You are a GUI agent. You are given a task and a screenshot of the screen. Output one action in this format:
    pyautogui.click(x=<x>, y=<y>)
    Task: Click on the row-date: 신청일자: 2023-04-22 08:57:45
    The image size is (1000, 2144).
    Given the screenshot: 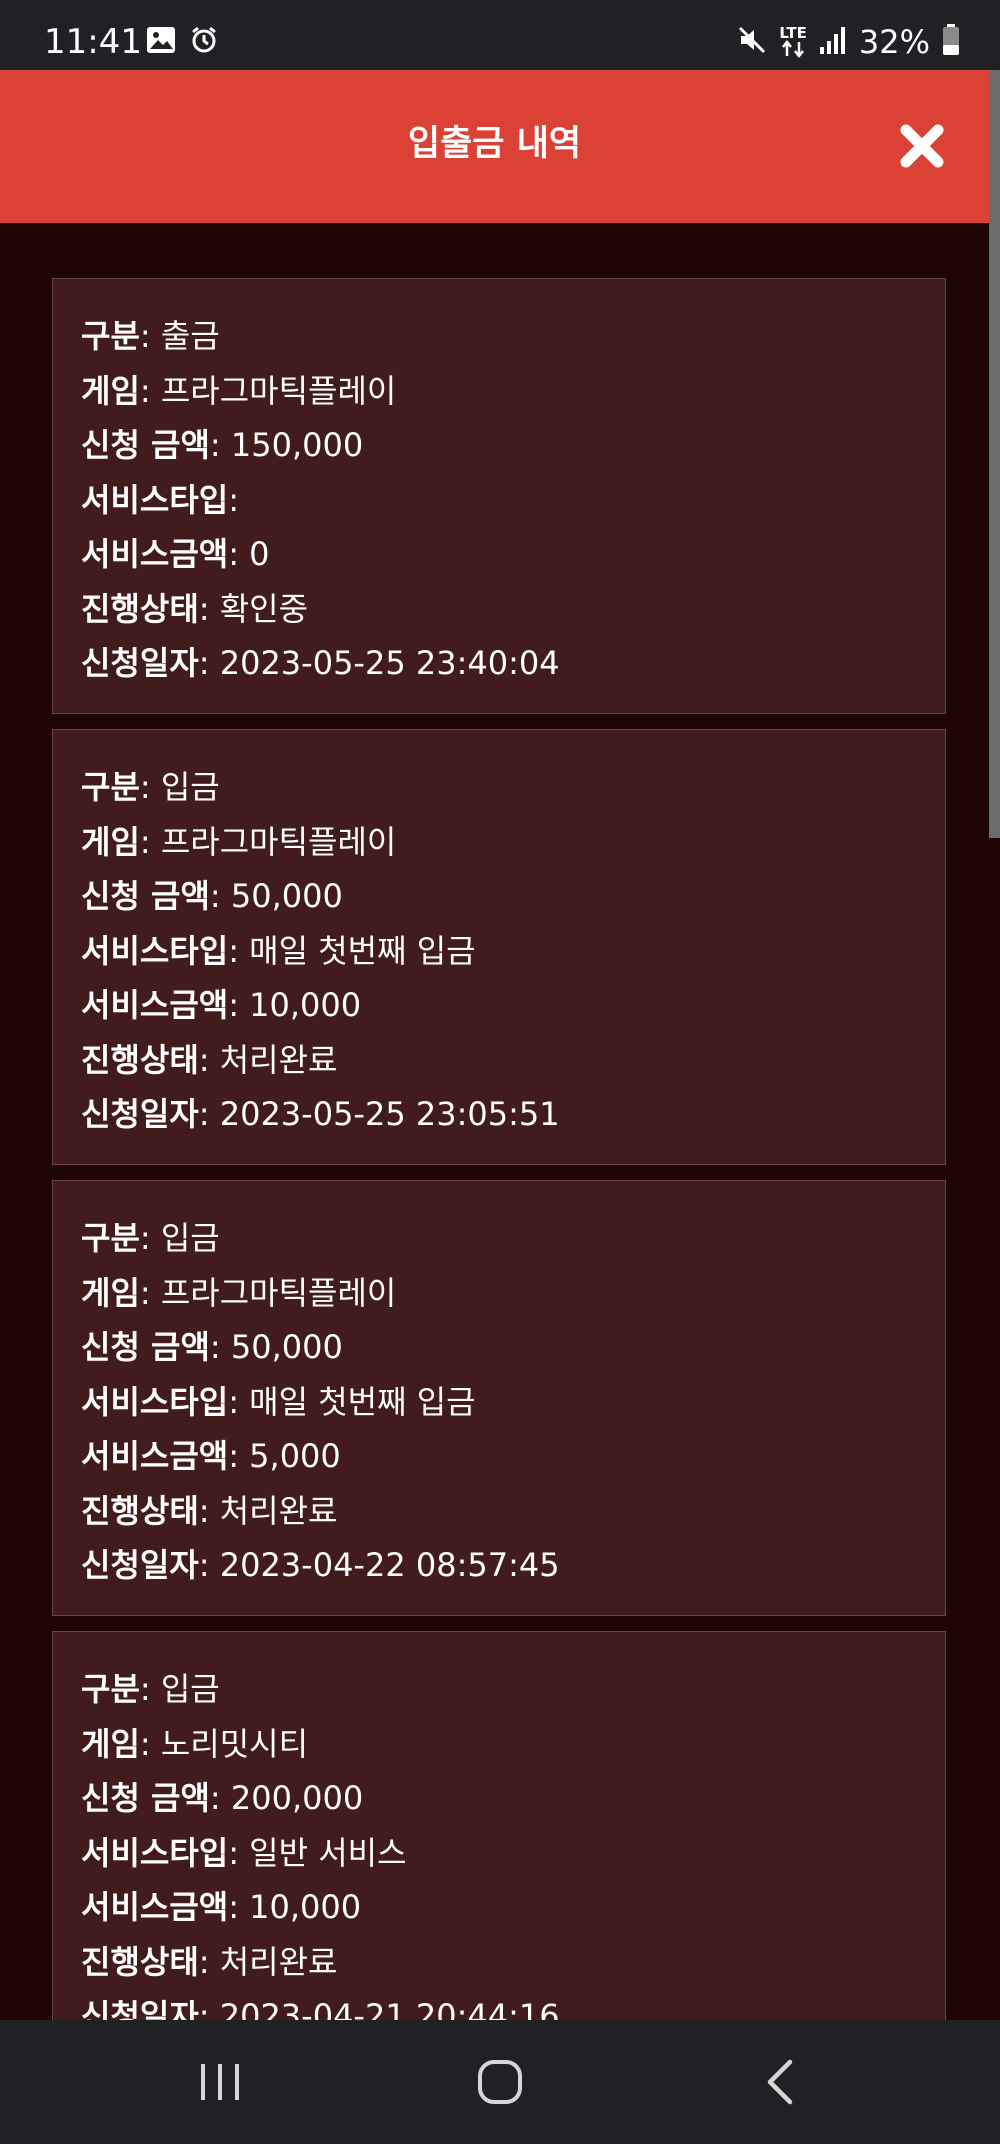 What is the action you would take?
    pyautogui.click(x=320, y=1565)
    